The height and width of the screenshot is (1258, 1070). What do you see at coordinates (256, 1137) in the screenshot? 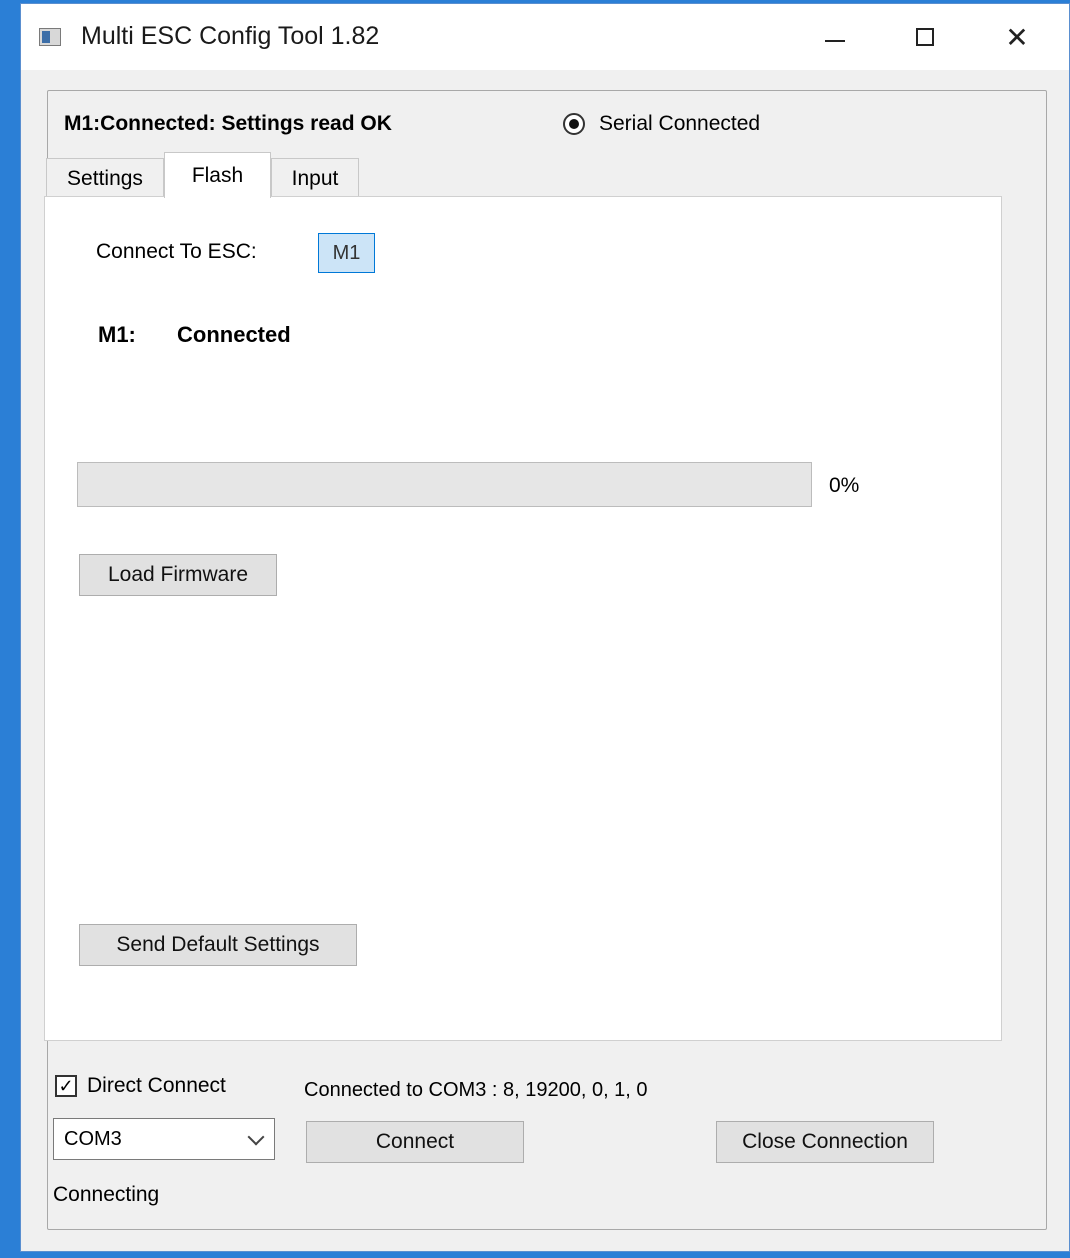
I see `chevron-down-icon` at bounding box center [256, 1137].